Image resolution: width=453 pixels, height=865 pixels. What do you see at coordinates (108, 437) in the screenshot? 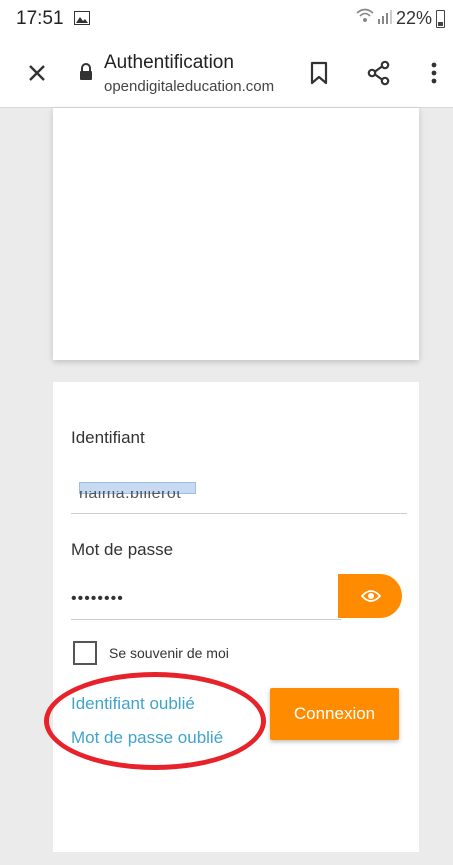
I see `identifier-label: Identifiant` at bounding box center [108, 437].